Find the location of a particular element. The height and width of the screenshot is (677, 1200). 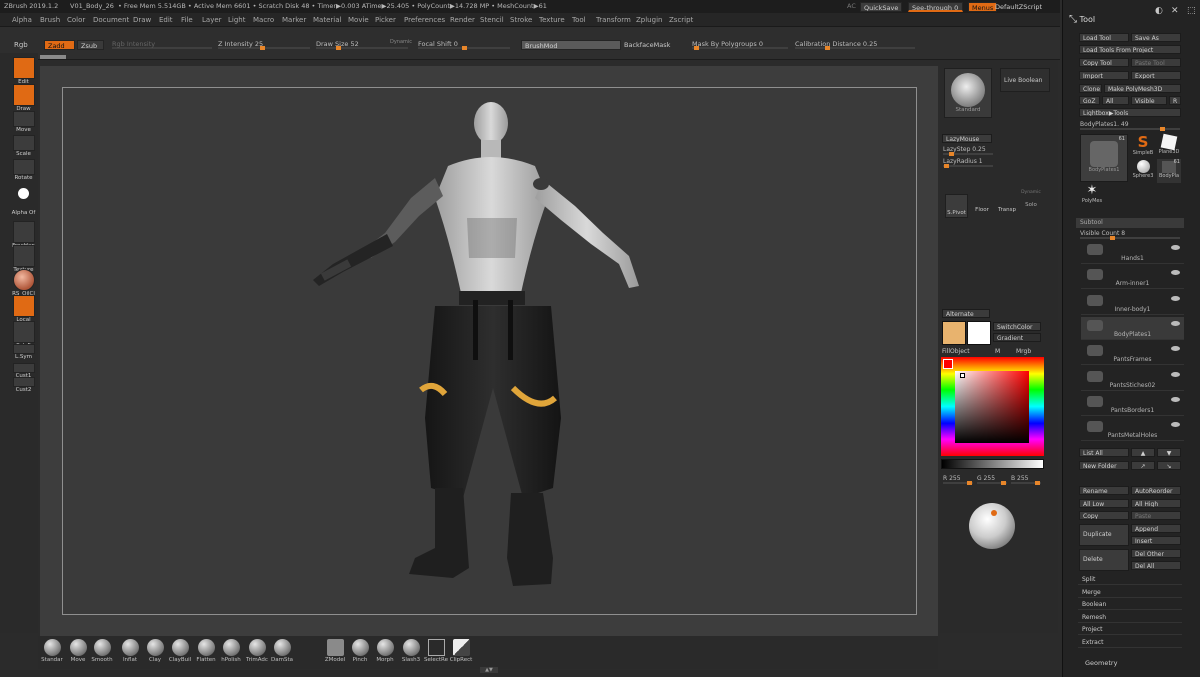

blue-slider: B 255 is located at coordinates (1026, 480).